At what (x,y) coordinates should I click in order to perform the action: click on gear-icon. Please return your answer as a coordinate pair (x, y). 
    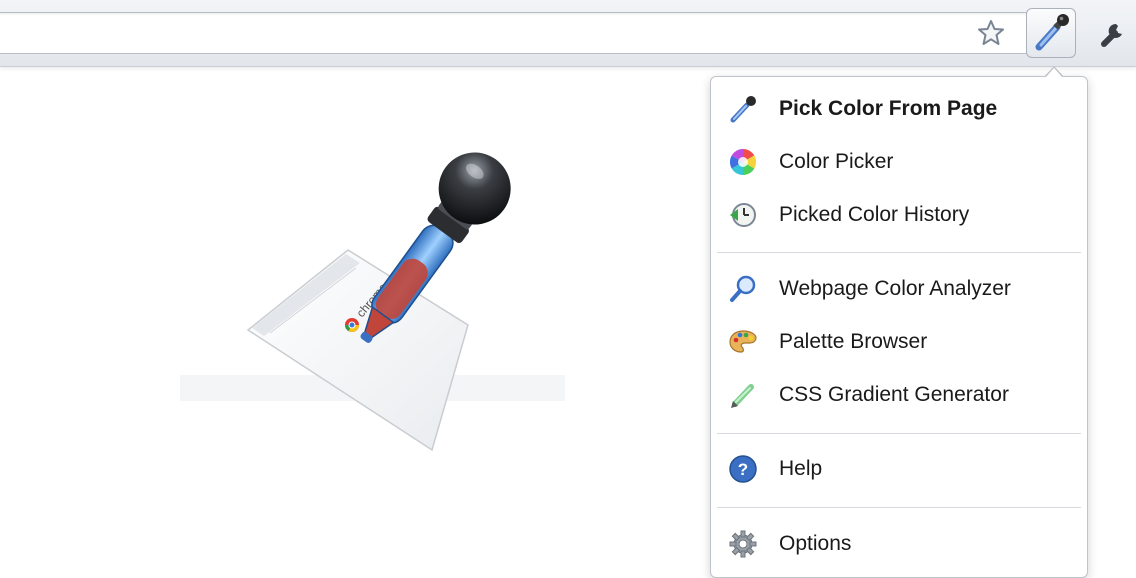
    Looking at the image, I should click on (743, 544).